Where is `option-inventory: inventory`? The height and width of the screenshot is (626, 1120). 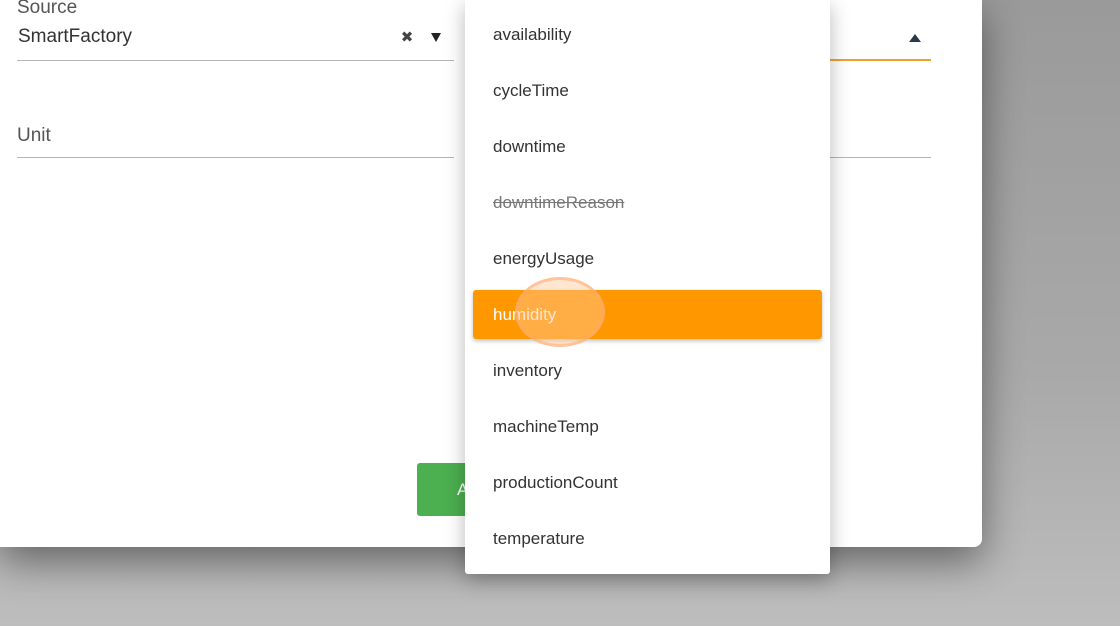 option-inventory: inventory is located at coordinates (647, 370).